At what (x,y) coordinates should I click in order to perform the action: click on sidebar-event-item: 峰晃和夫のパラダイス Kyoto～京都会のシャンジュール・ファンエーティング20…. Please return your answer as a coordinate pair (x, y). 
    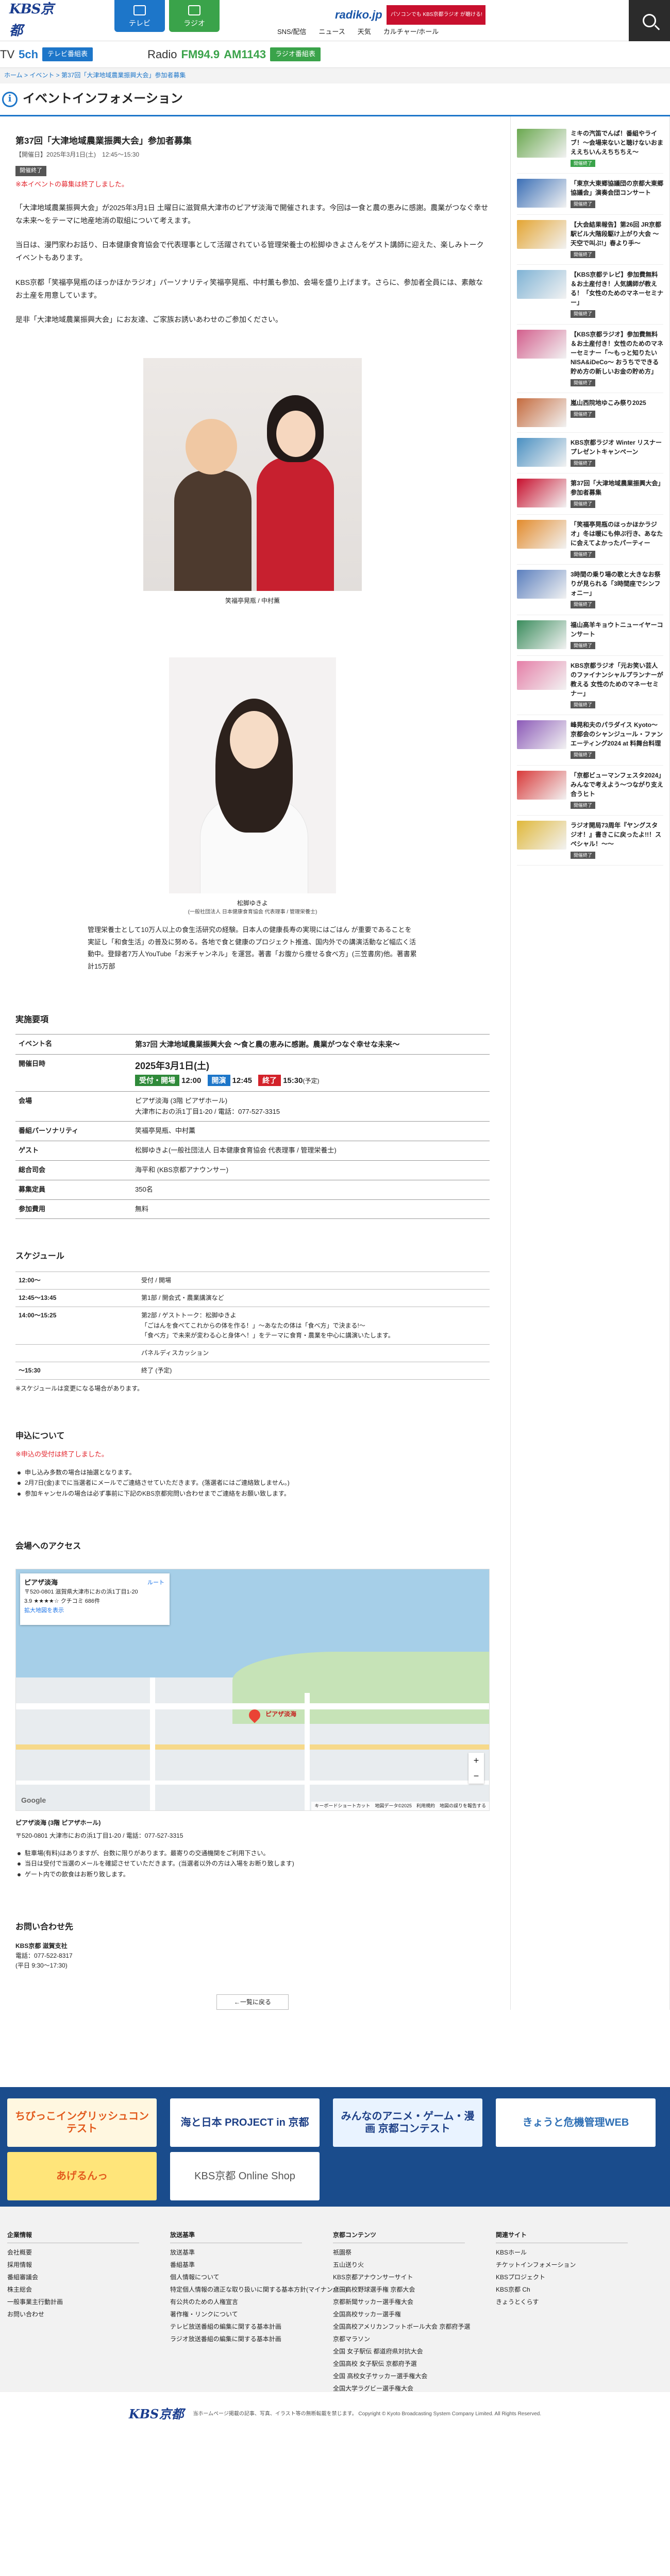
    Looking at the image, I should click on (590, 740).